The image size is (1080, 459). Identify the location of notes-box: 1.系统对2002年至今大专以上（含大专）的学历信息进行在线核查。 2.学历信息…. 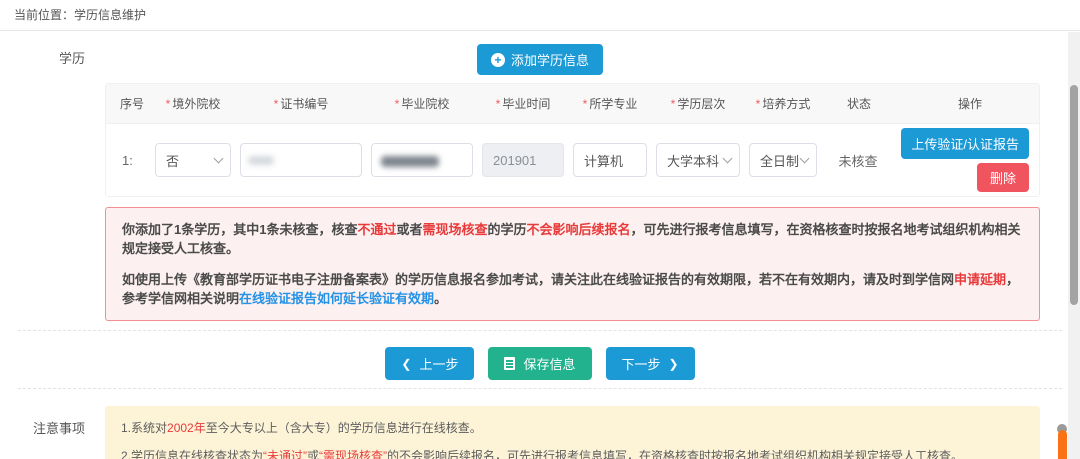
(572, 432).